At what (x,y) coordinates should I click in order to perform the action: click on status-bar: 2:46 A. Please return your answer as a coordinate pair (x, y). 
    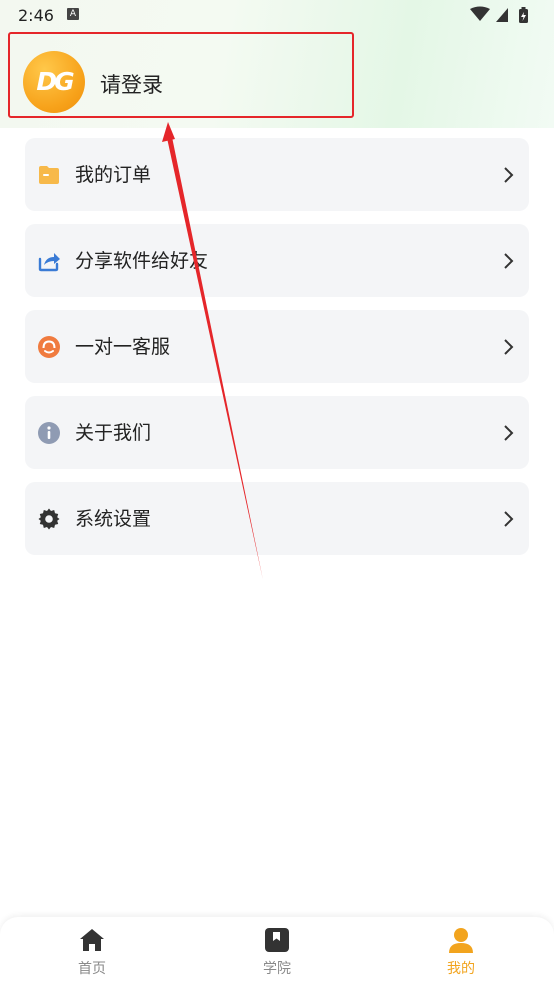
    Looking at the image, I should click on (277, 16).